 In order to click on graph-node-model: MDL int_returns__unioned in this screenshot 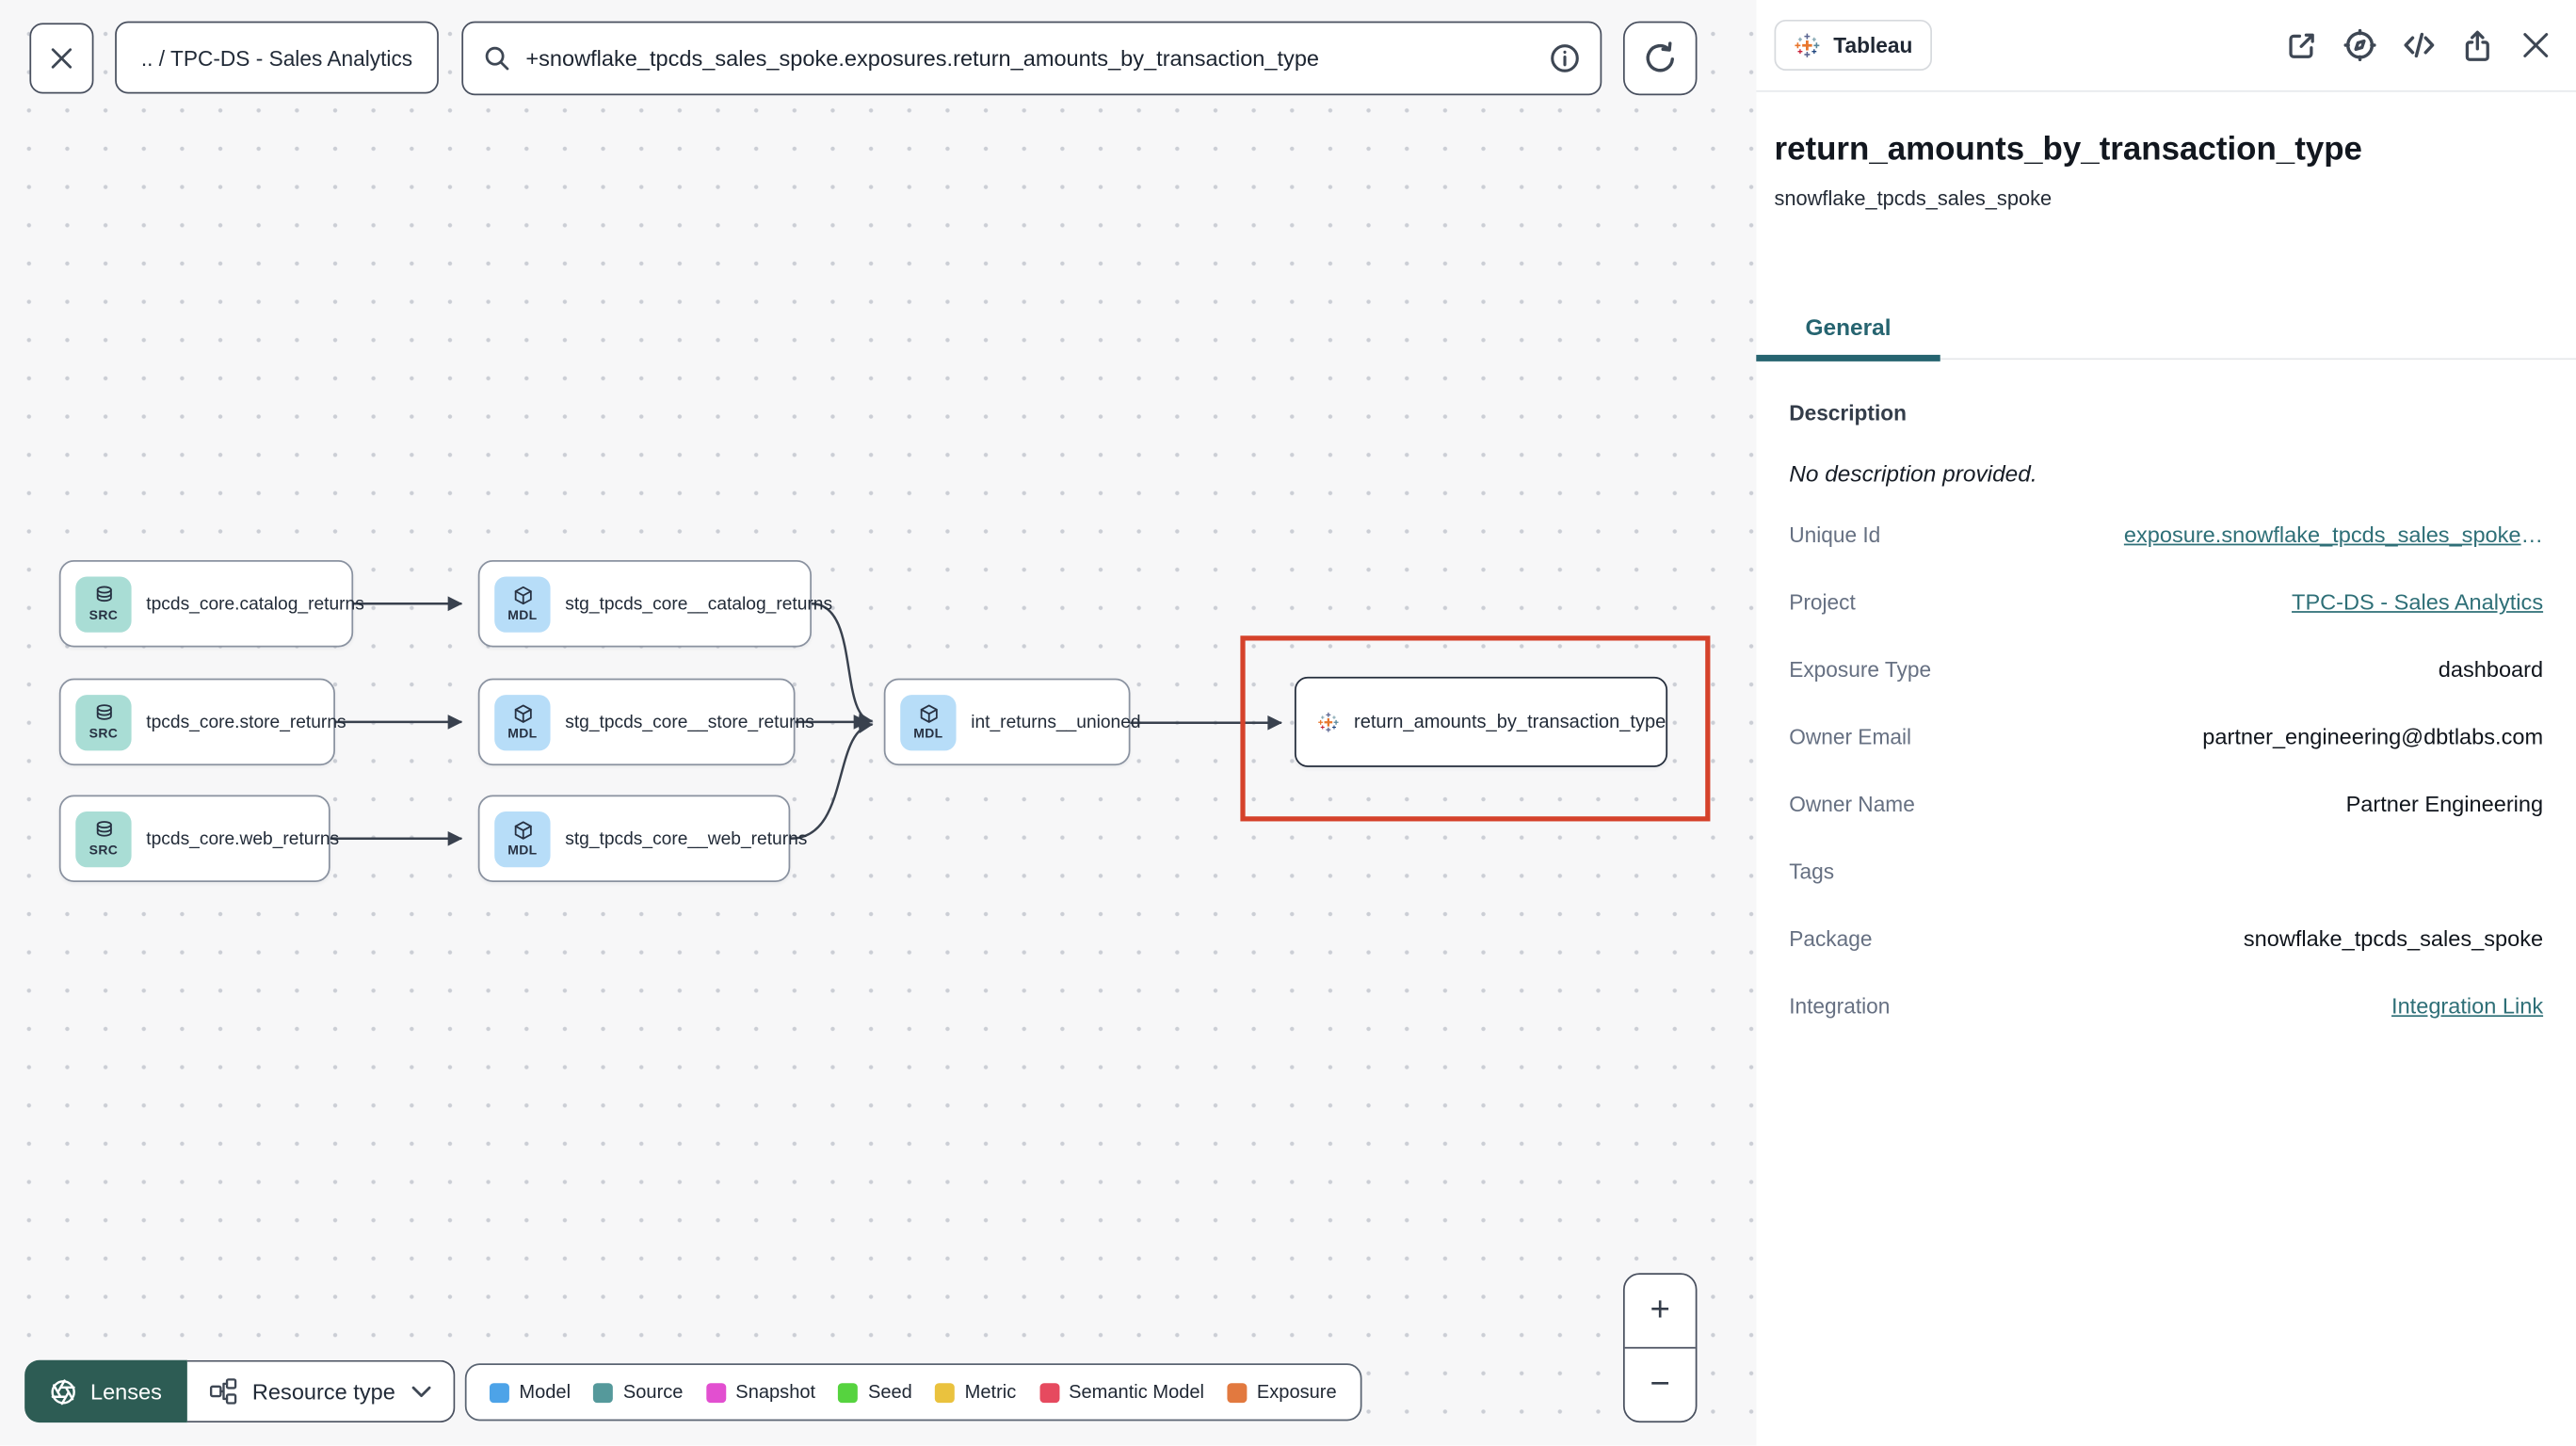, I will do `click(1012, 722)`.